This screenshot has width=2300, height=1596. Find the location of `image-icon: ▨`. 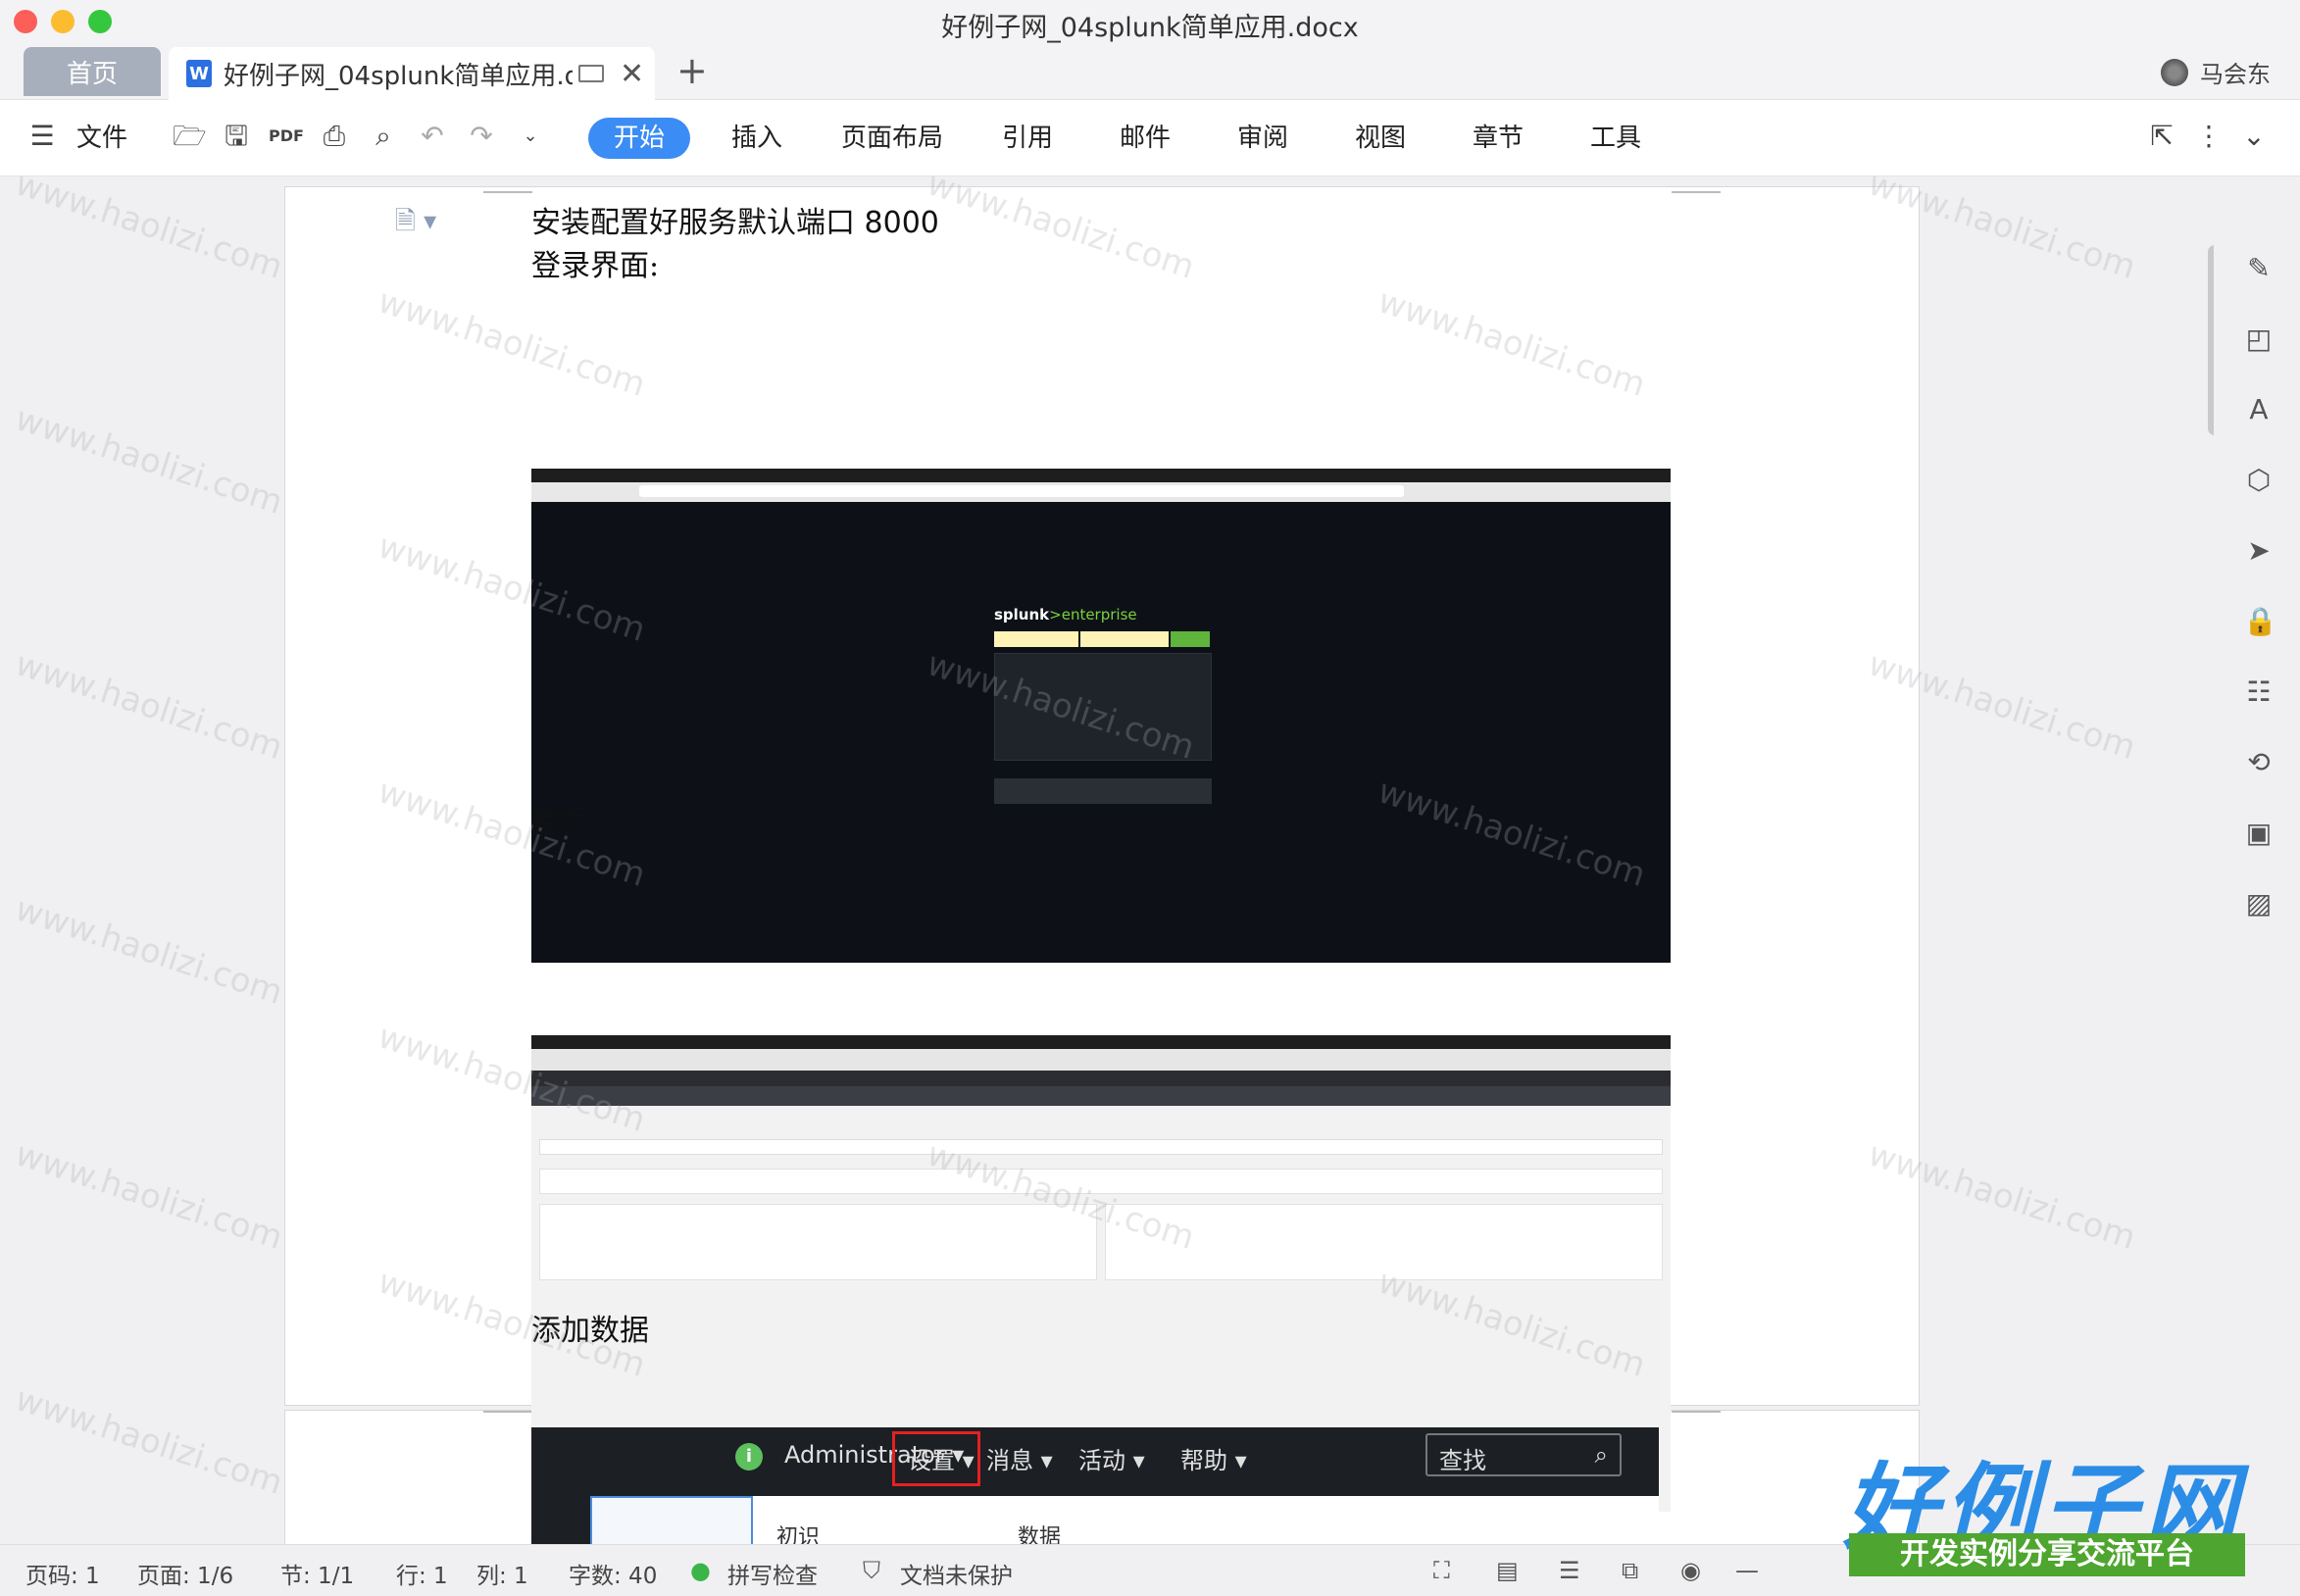

image-icon: ▨ is located at coordinates (2259, 904).